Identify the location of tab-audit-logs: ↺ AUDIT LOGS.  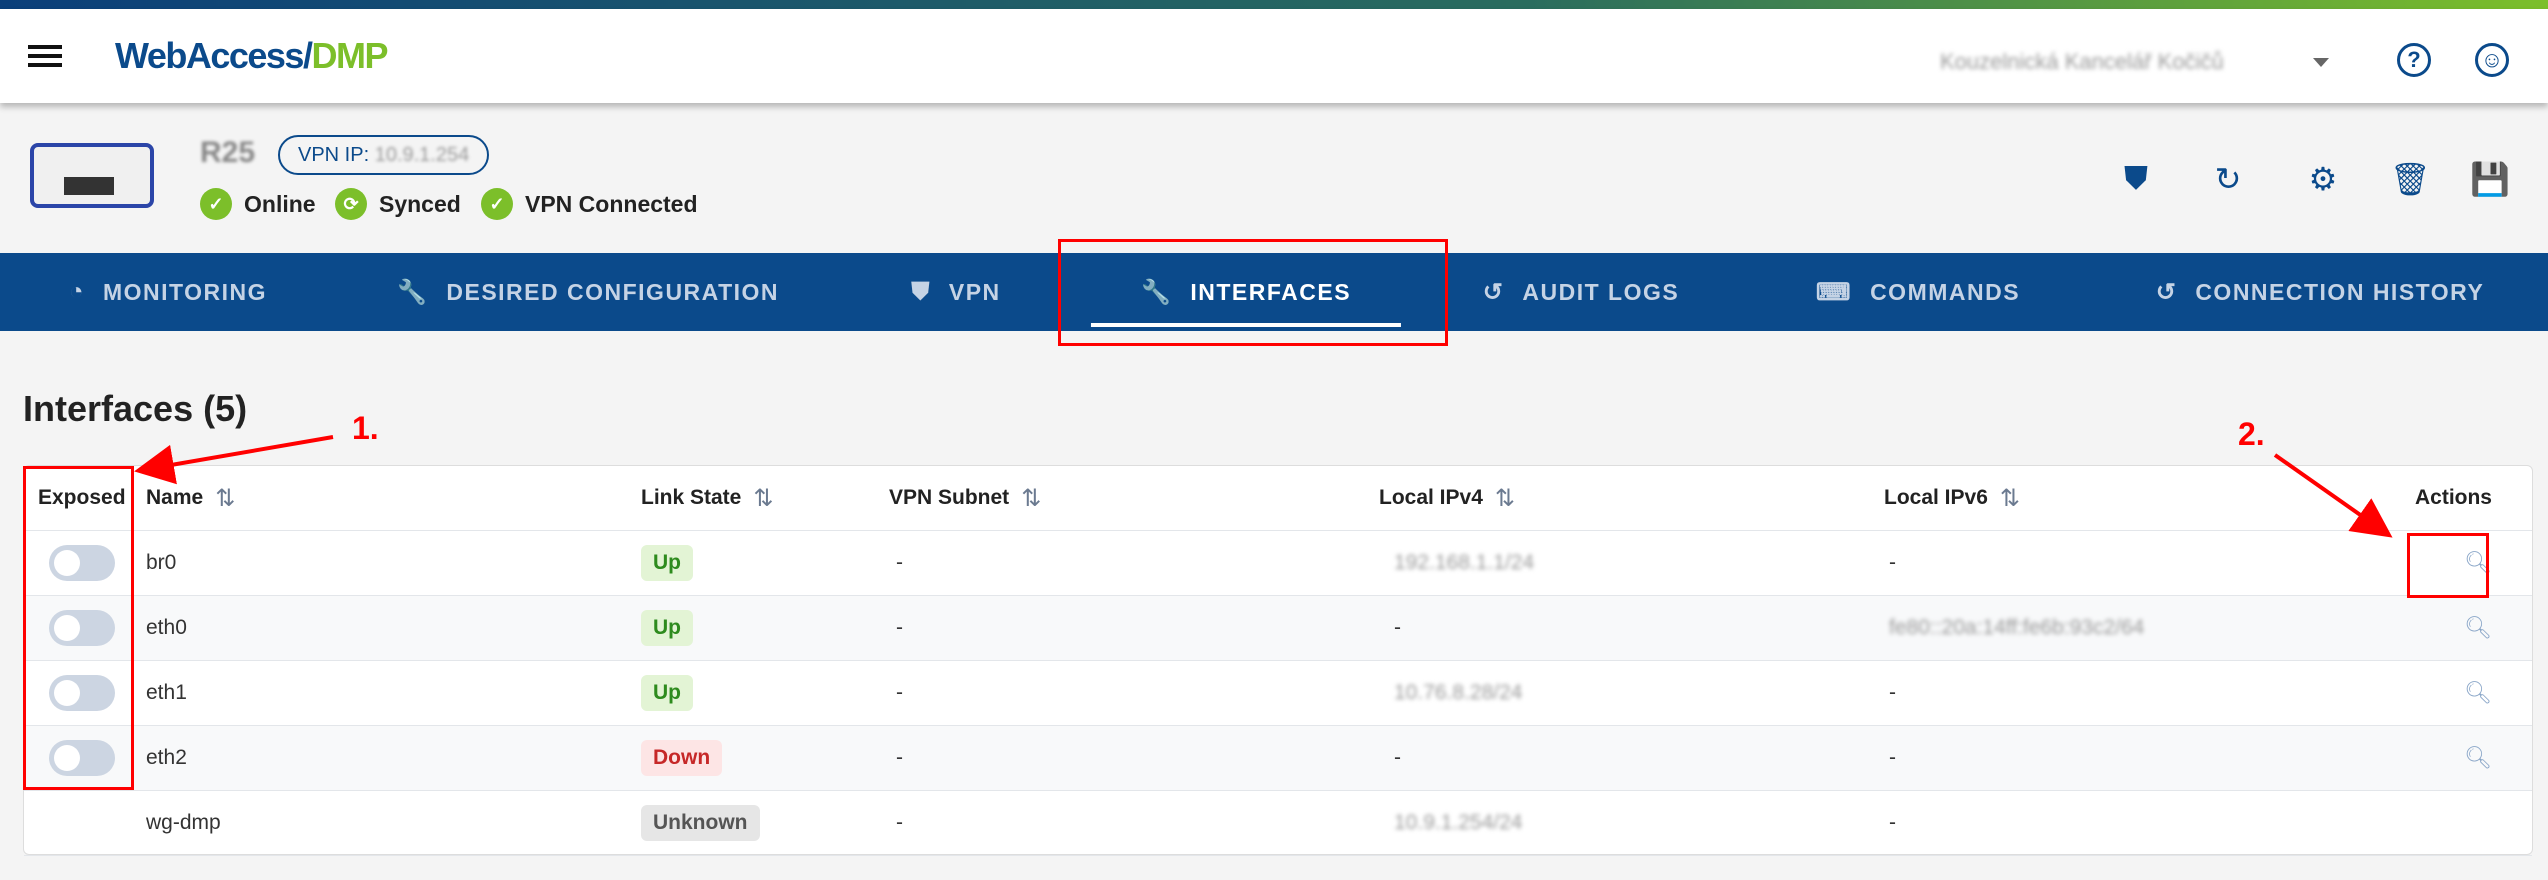
(1581, 292).